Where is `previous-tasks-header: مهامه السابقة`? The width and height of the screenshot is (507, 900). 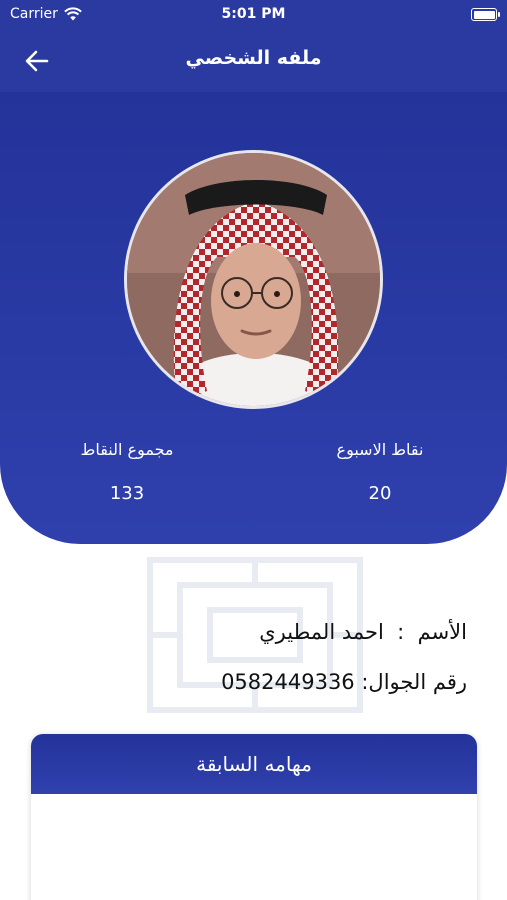
previous-tasks-header: مهامه السابقة is located at coordinates (254, 764).